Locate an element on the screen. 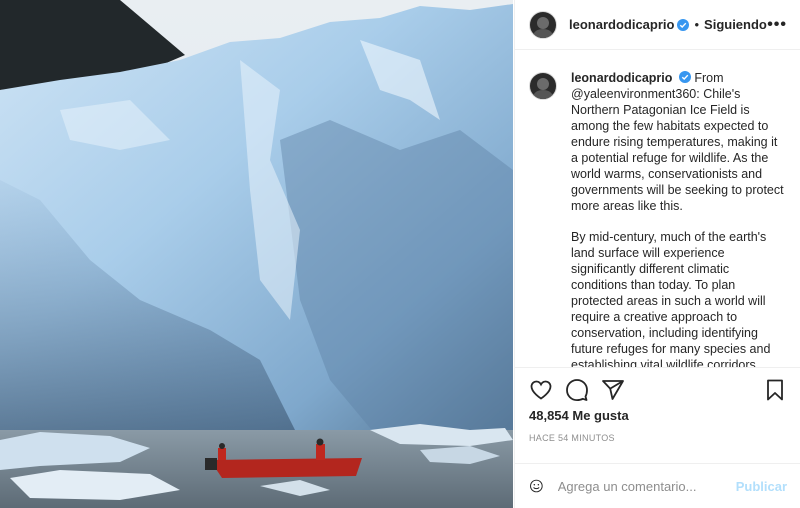 The image size is (800, 508). post-header: leonardodicaprio • Siguiendo ••• is located at coordinates (657, 25).